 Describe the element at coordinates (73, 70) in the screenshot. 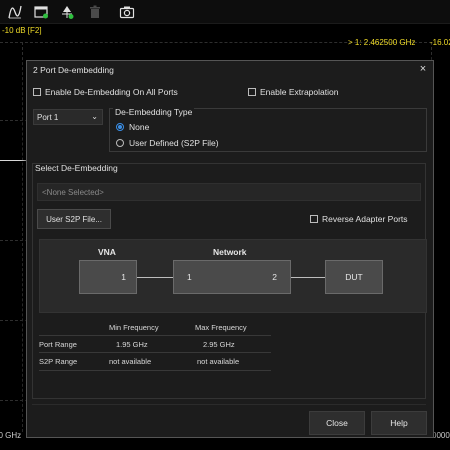

I see `dialog-title: 2 Port De-embedding` at that location.